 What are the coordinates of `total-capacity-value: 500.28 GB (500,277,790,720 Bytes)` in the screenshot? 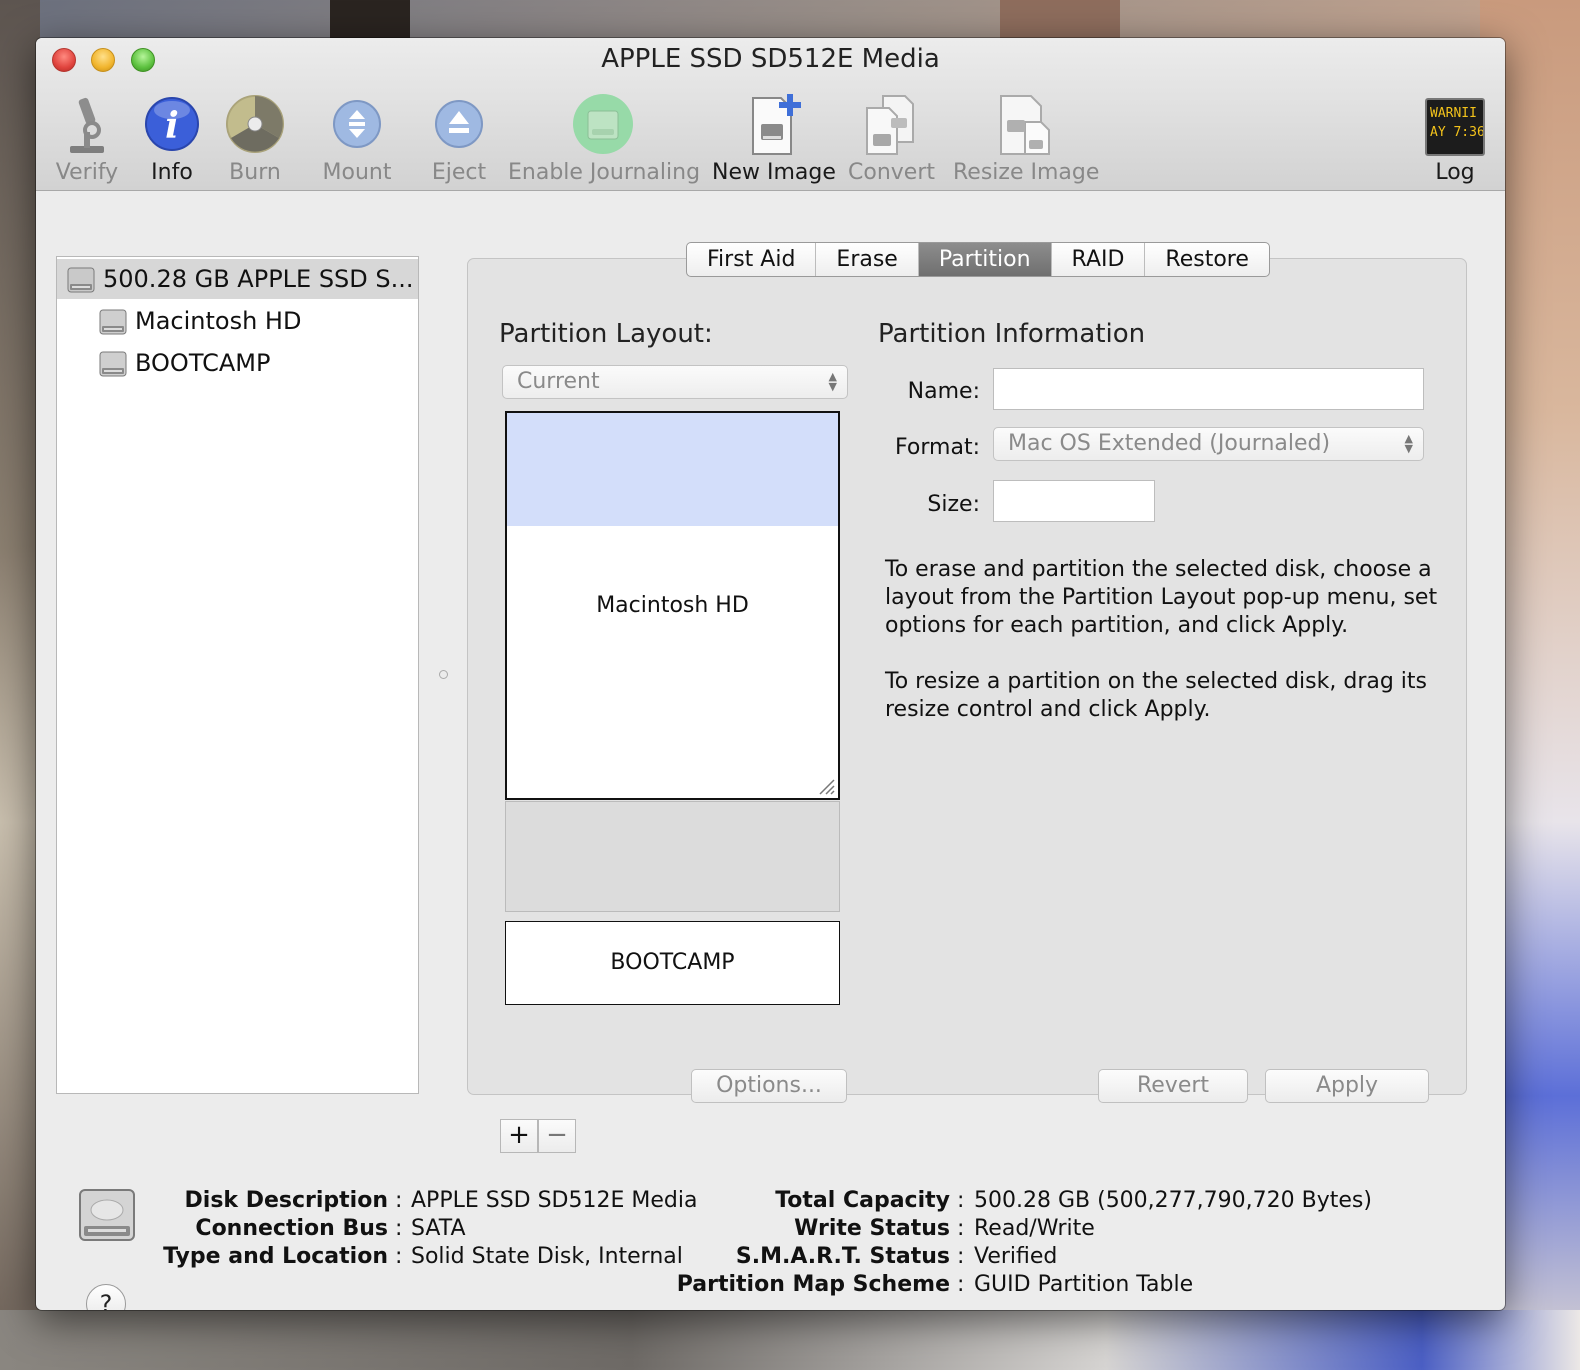 It's located at (1173, 1200).